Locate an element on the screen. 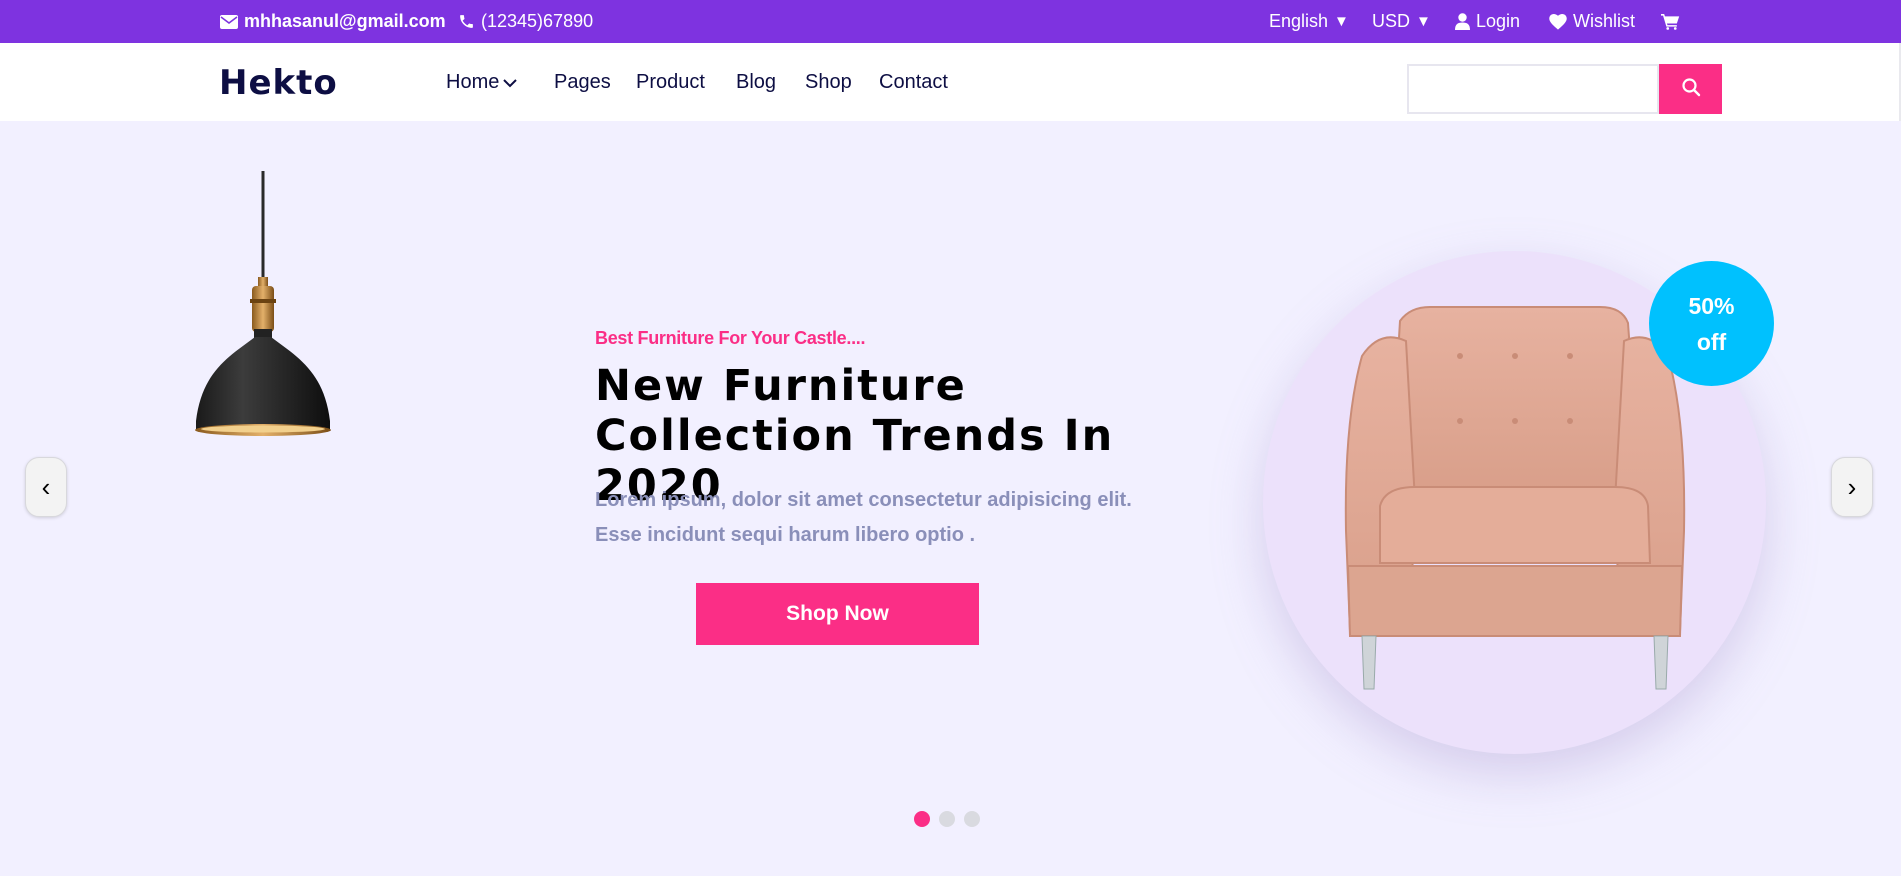 This screenshot has width=1901, height=876. nav-home-label: Home is located at coordinates (473, 81).